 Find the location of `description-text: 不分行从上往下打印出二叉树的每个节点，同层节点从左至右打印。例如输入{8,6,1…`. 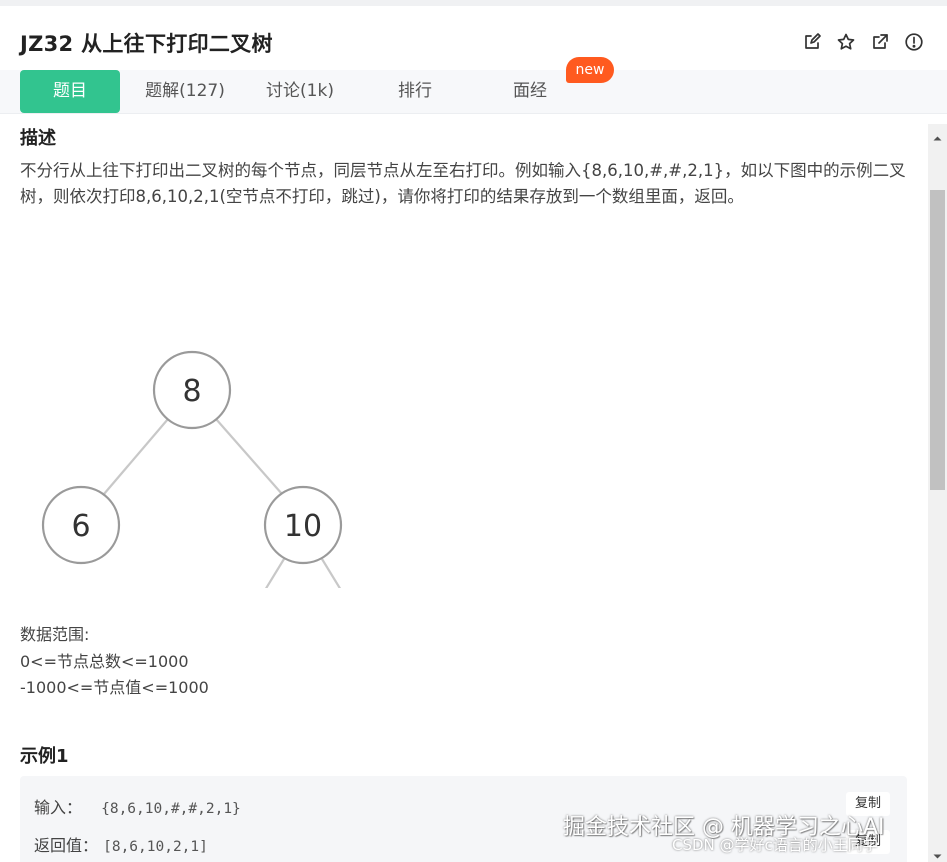

description-text: 不分行从上往下打印出二叉树的每个节点，同层节点从左至右打印。例如输入{8,6,1… is located at coordinates (463, 183).